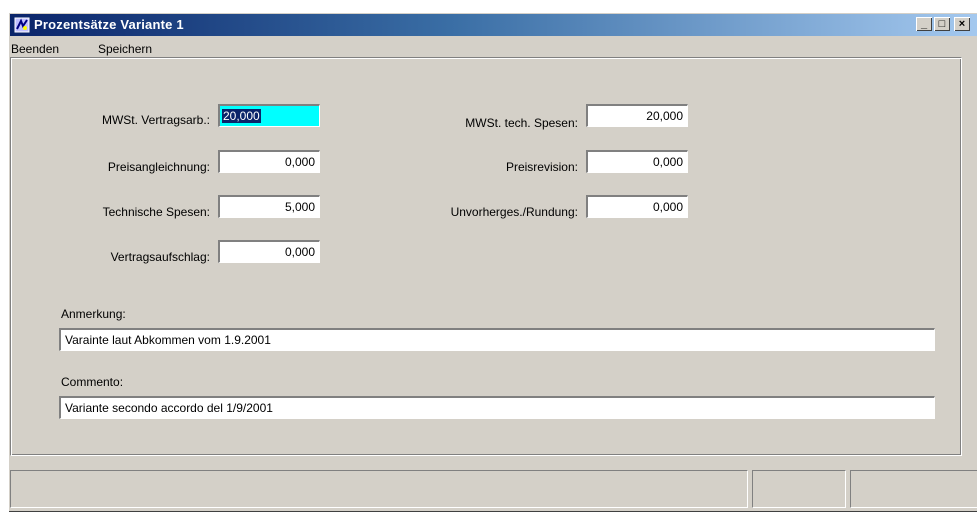  I want to click on mwst-vertragsarb-input: 20,000, so click(269, 115).